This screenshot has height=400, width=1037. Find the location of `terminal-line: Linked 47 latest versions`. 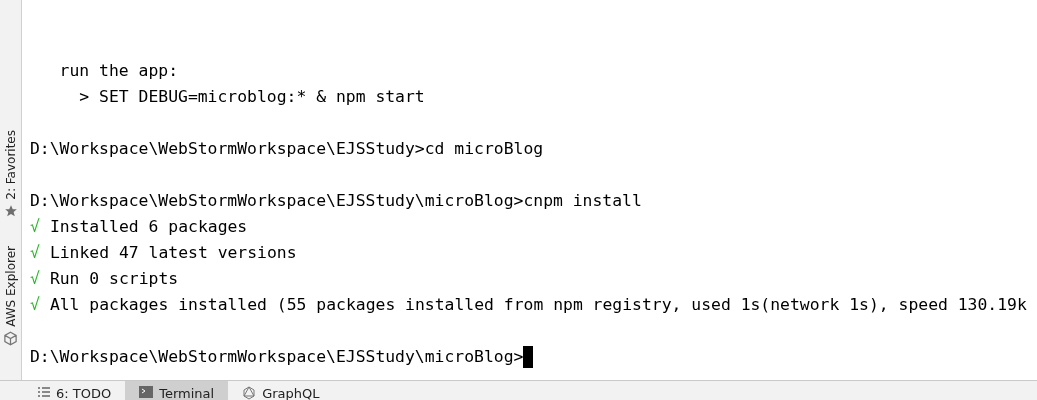

terminal-line: Linked 47 latest versions is located at coordinates (173, 253).